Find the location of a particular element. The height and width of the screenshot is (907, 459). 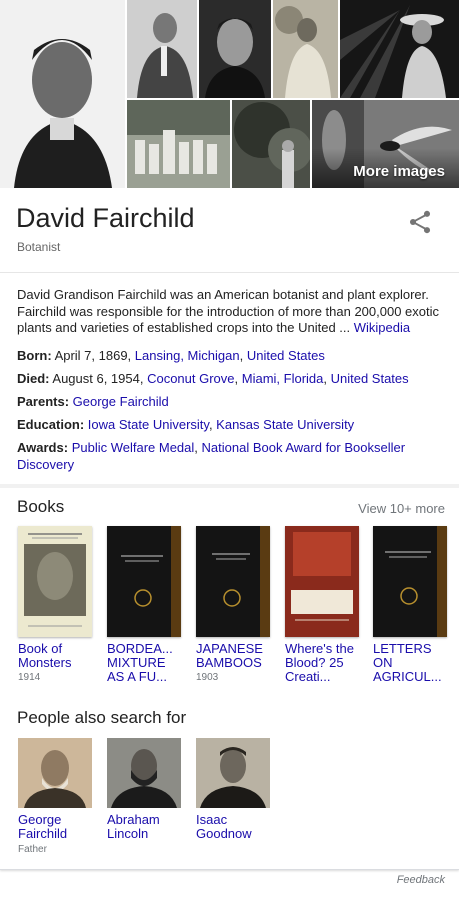

person-item: Isaac Goodnow is located at coordinates (233, 791).